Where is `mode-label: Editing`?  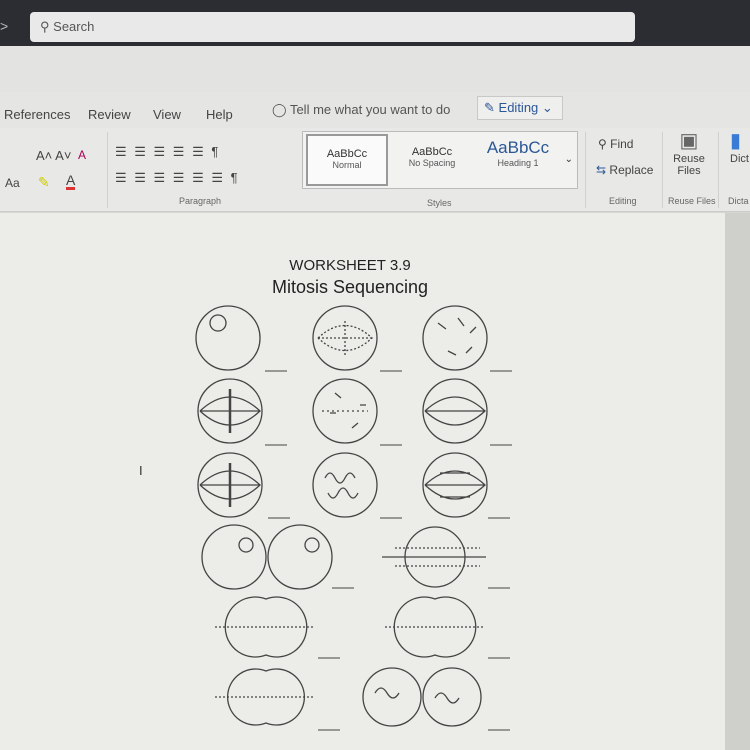
mode-label: Editing is located at coordinates (518, 107).